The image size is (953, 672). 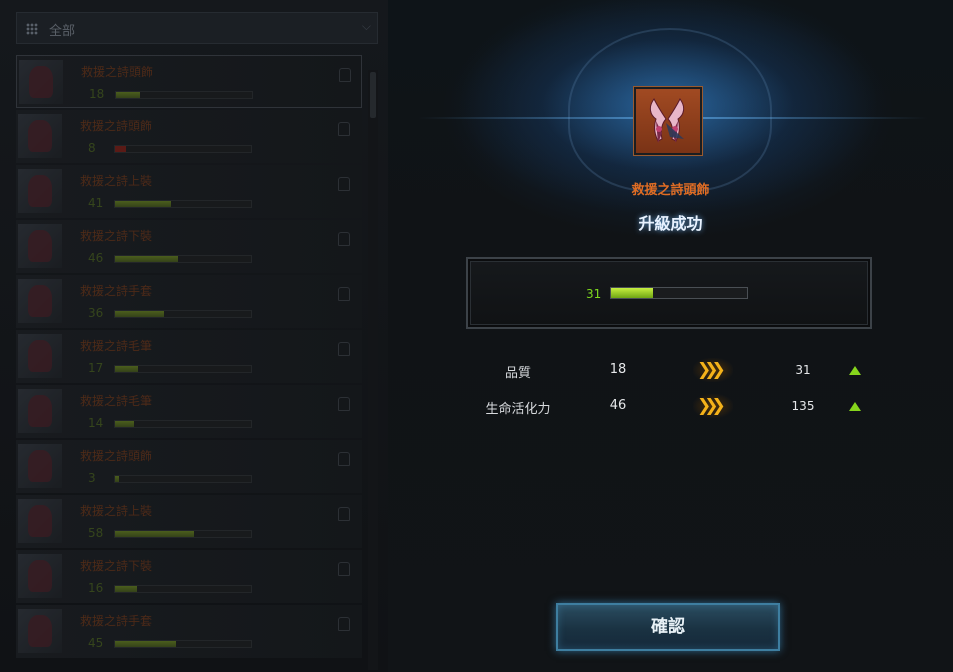 What do you see at coordinates (189, 191) in the screenshot?
I see `list-item: 救援之詩上裝 41` at bounding box center [189, 191].